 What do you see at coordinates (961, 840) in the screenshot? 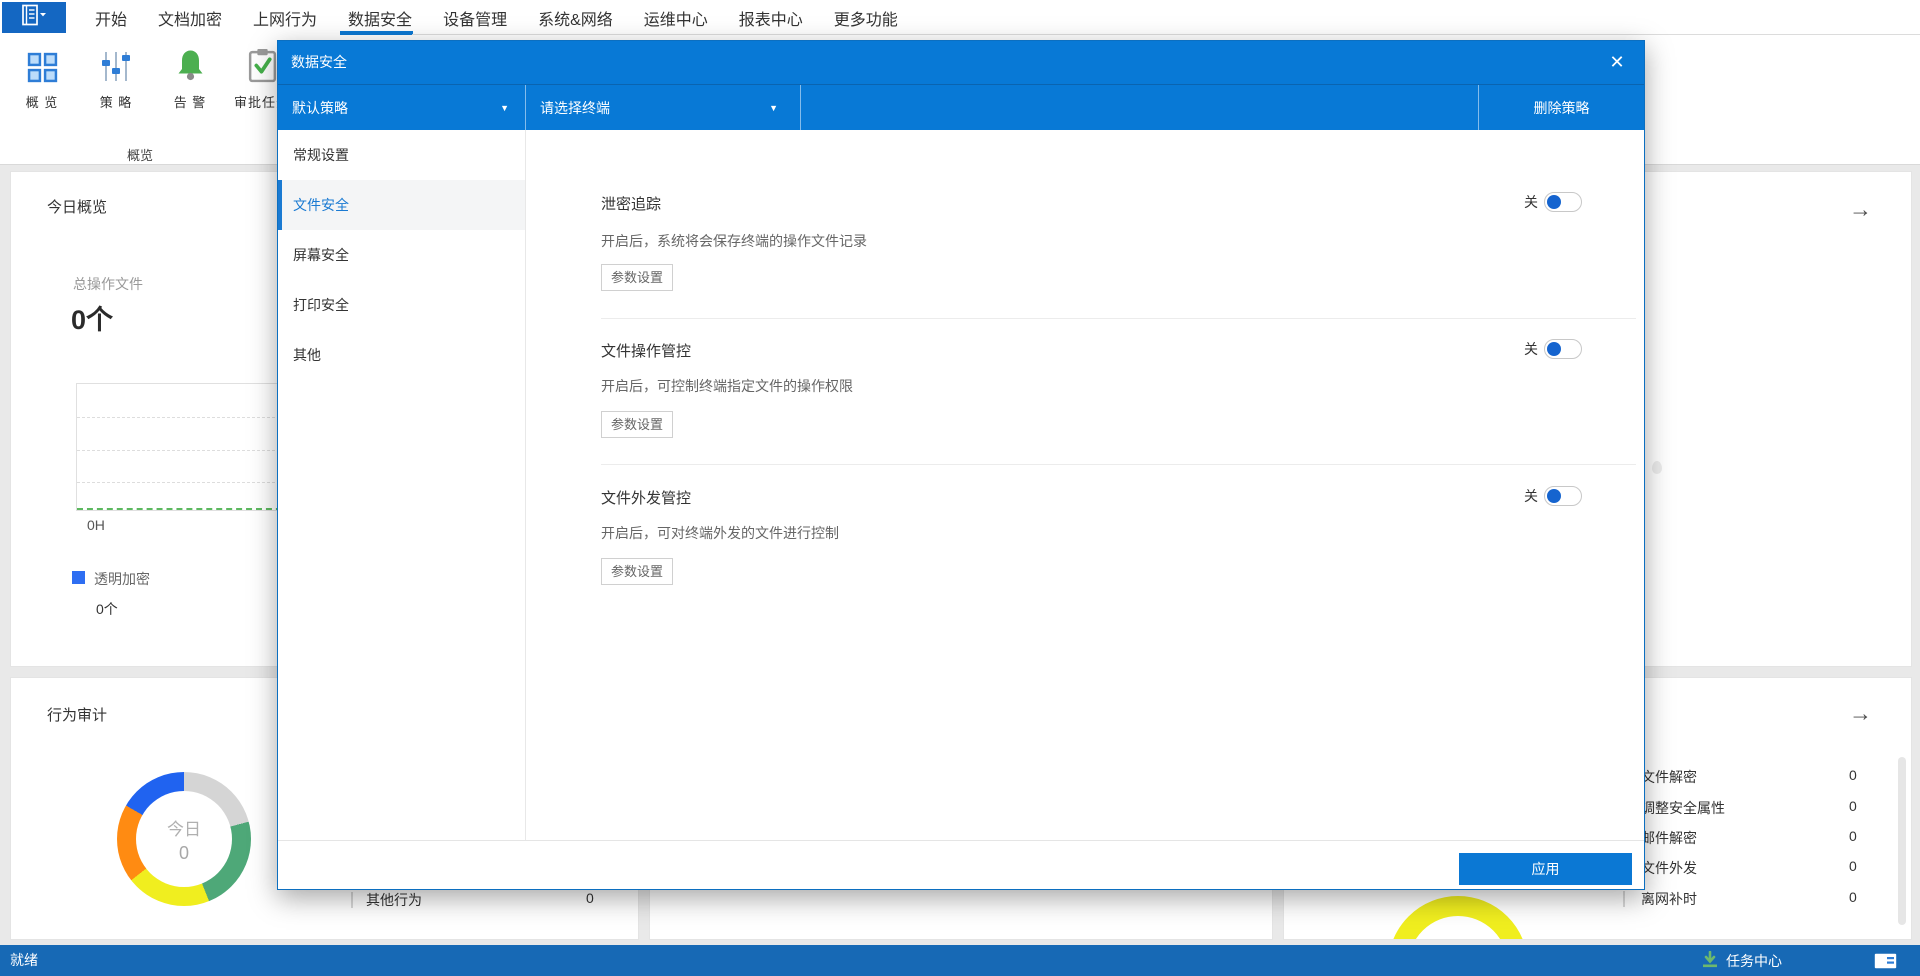
I see `footer-divider` at bounding box center [961, 840].